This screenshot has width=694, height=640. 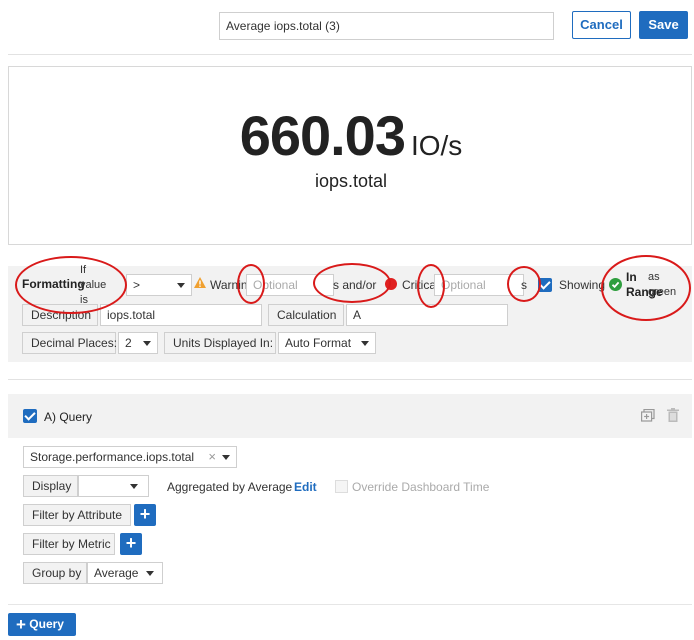 I want to click on duplicate-icon, so click(x=648, y=415).